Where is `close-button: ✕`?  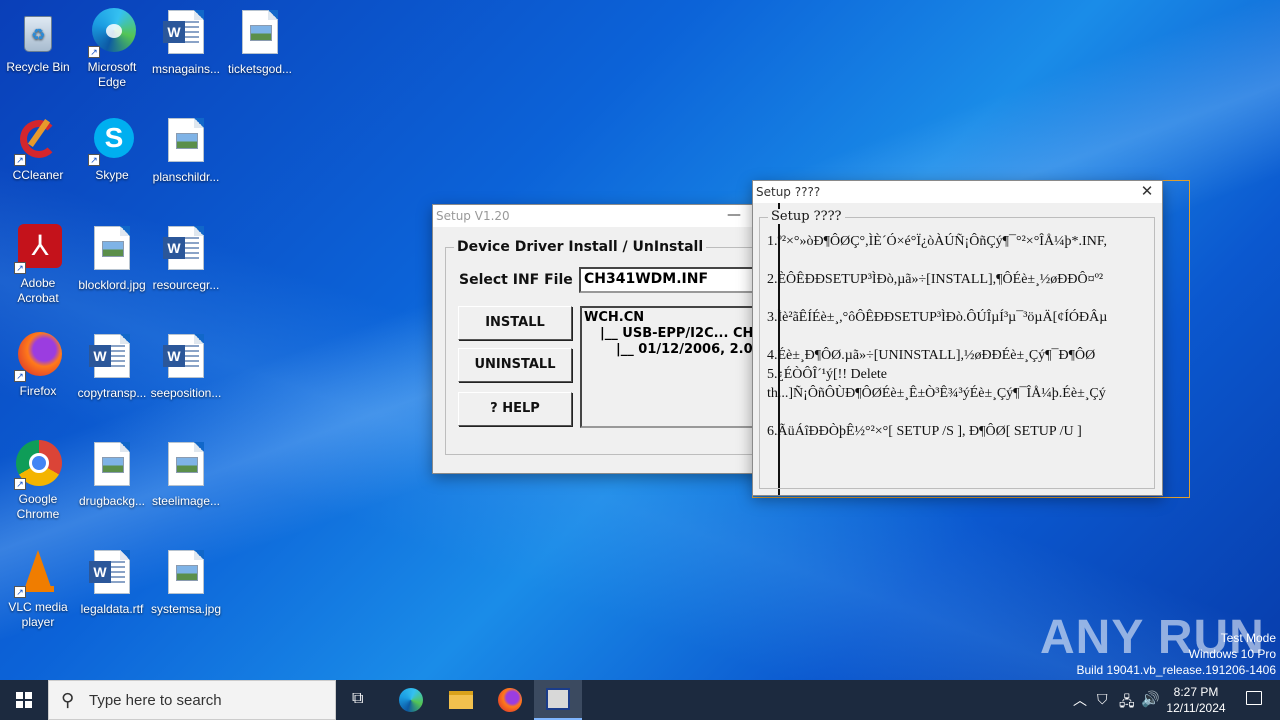
close-button: ✕ is located at coordinates (1147, 192).